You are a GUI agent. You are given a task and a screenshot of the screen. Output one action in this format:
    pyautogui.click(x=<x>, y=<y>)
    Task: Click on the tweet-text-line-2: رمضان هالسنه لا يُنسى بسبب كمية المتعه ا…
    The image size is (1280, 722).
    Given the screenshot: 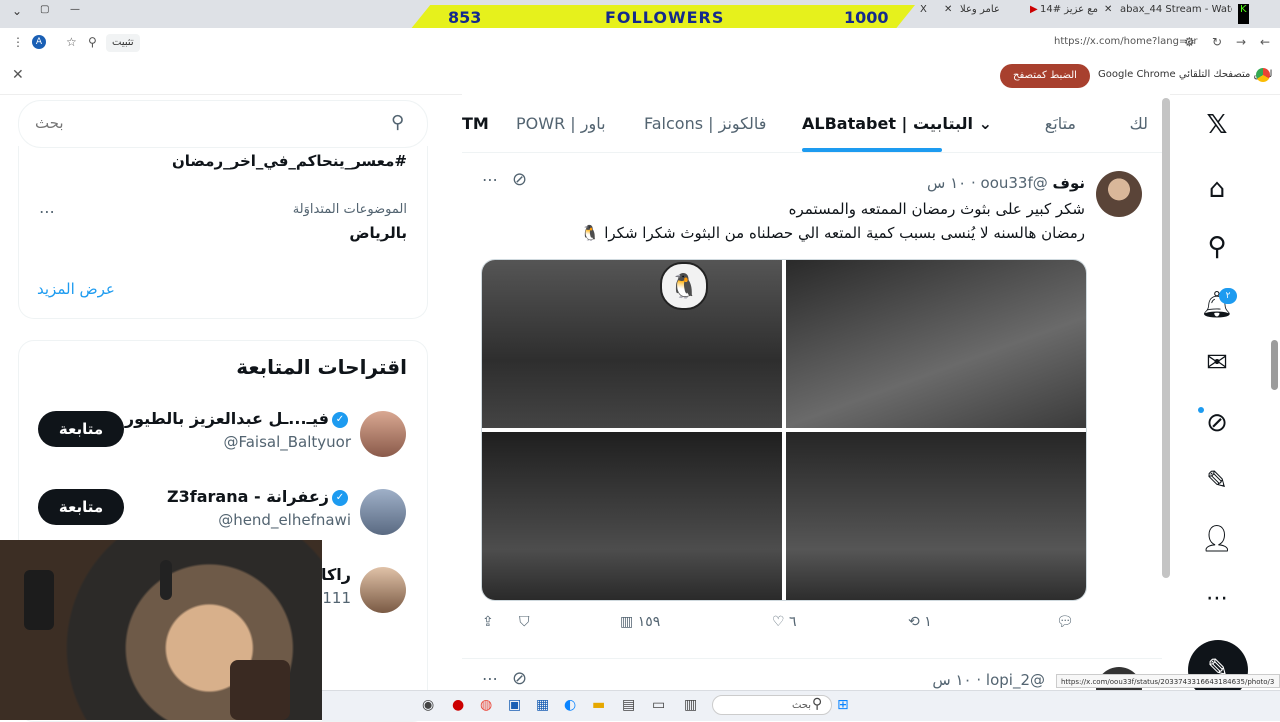 What is the action you would take?
    pyautogui.click(x=832, y=233)
    